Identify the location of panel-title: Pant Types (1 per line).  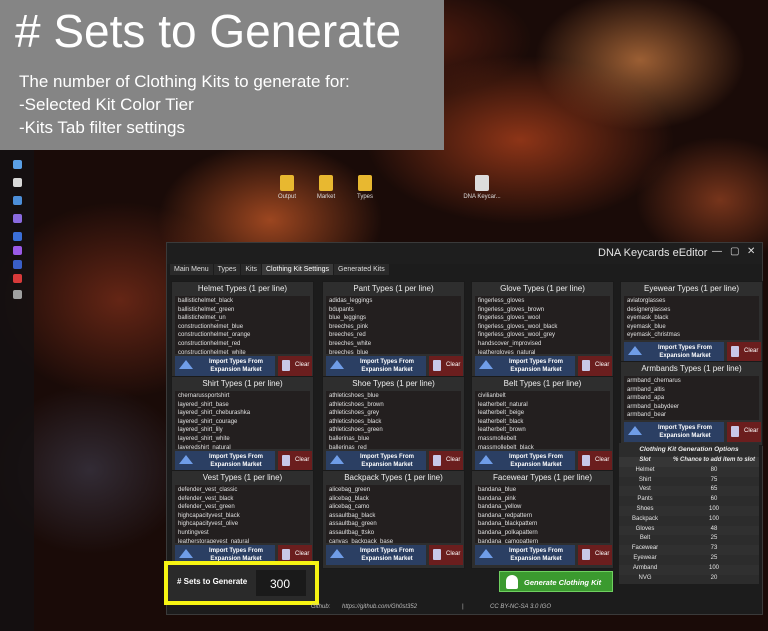
(393, 288).